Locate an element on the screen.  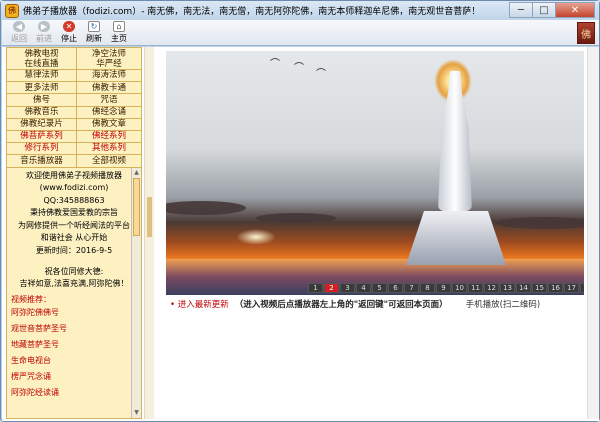
forward-label: 前进 is located at coordinates (44, 38).